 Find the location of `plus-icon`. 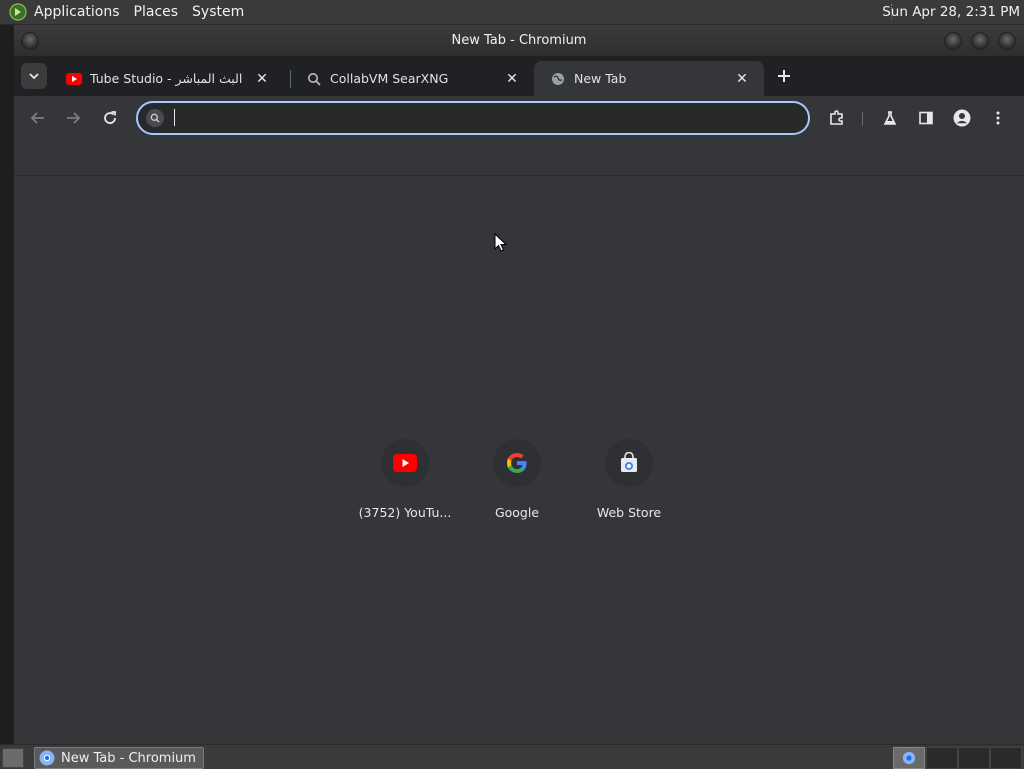

plus-icon is located at coordinates (784, 76).